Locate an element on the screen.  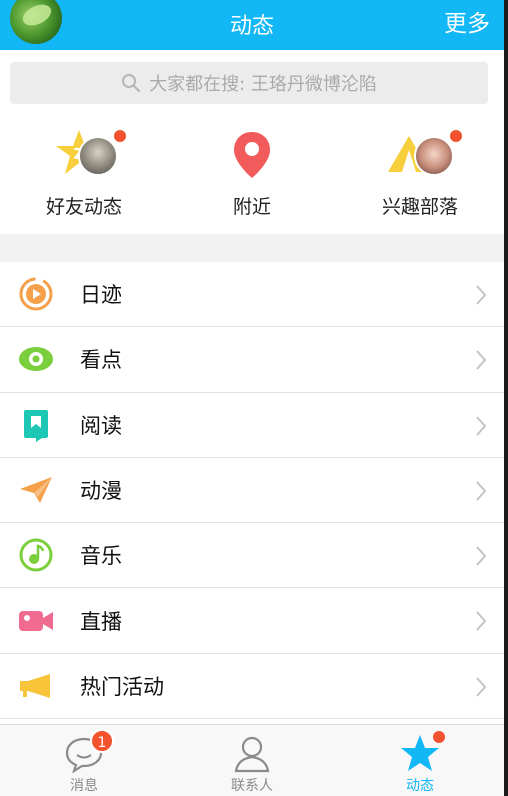
list-item-kandian: 看点 is located at coordinates (252, 360).